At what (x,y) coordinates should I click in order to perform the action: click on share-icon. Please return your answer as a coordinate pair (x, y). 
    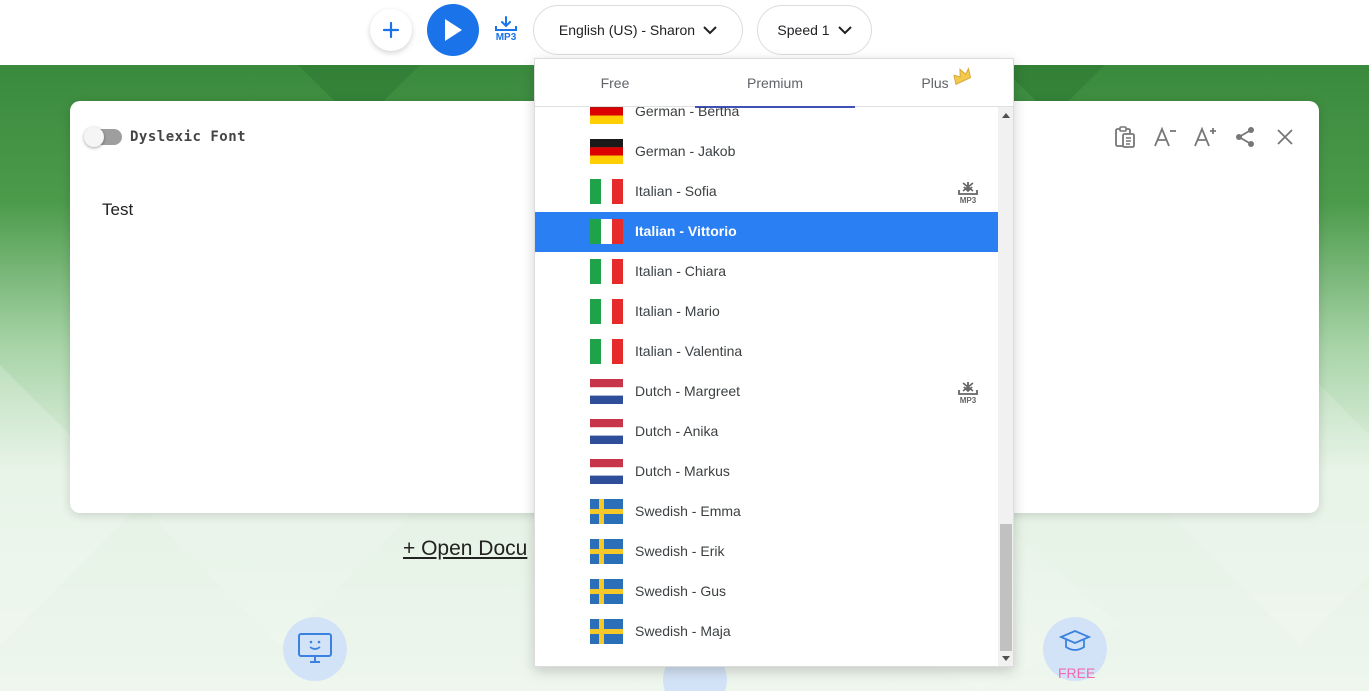
    Looking at the image, I should click on (1245, 137).